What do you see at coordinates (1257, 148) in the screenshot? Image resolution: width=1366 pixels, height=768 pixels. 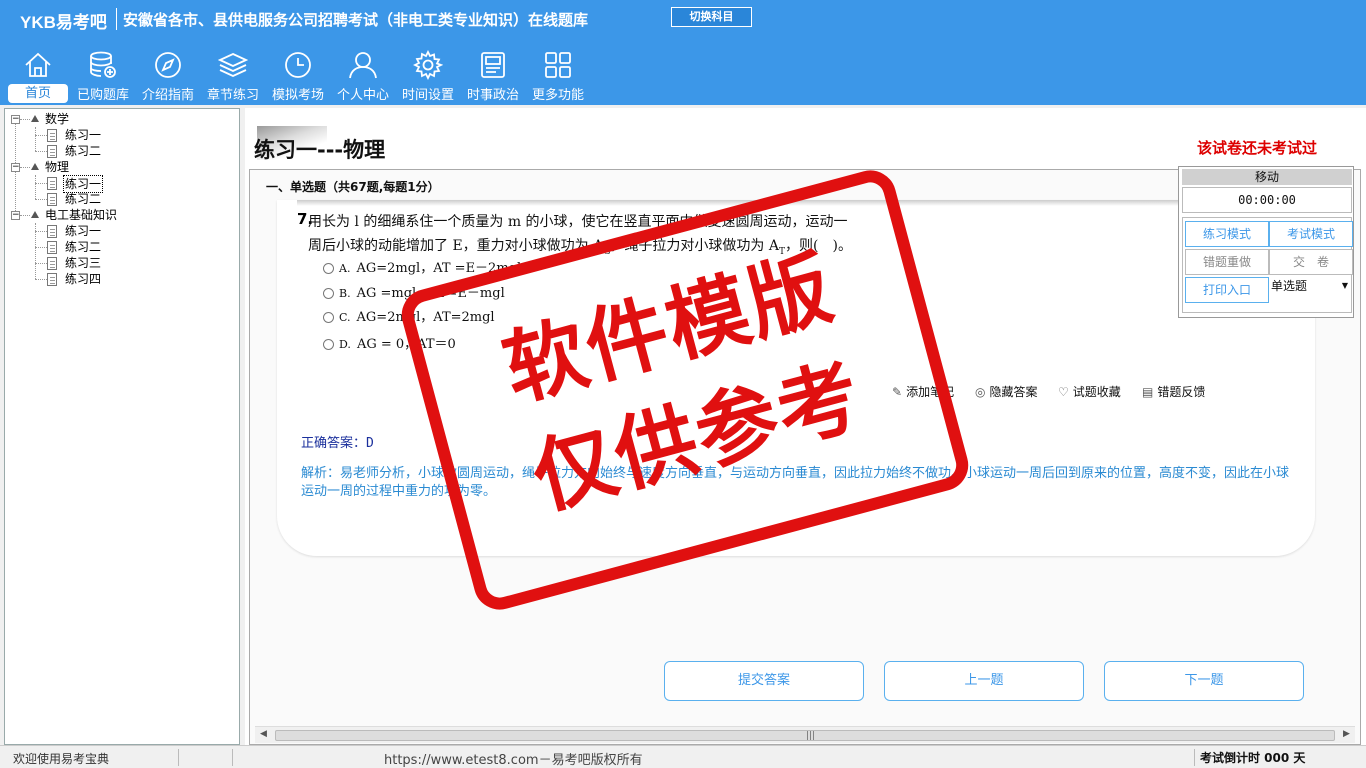 I see `exam-status-text: 该试卷还未考试过` at bounding box center [1257, 148].